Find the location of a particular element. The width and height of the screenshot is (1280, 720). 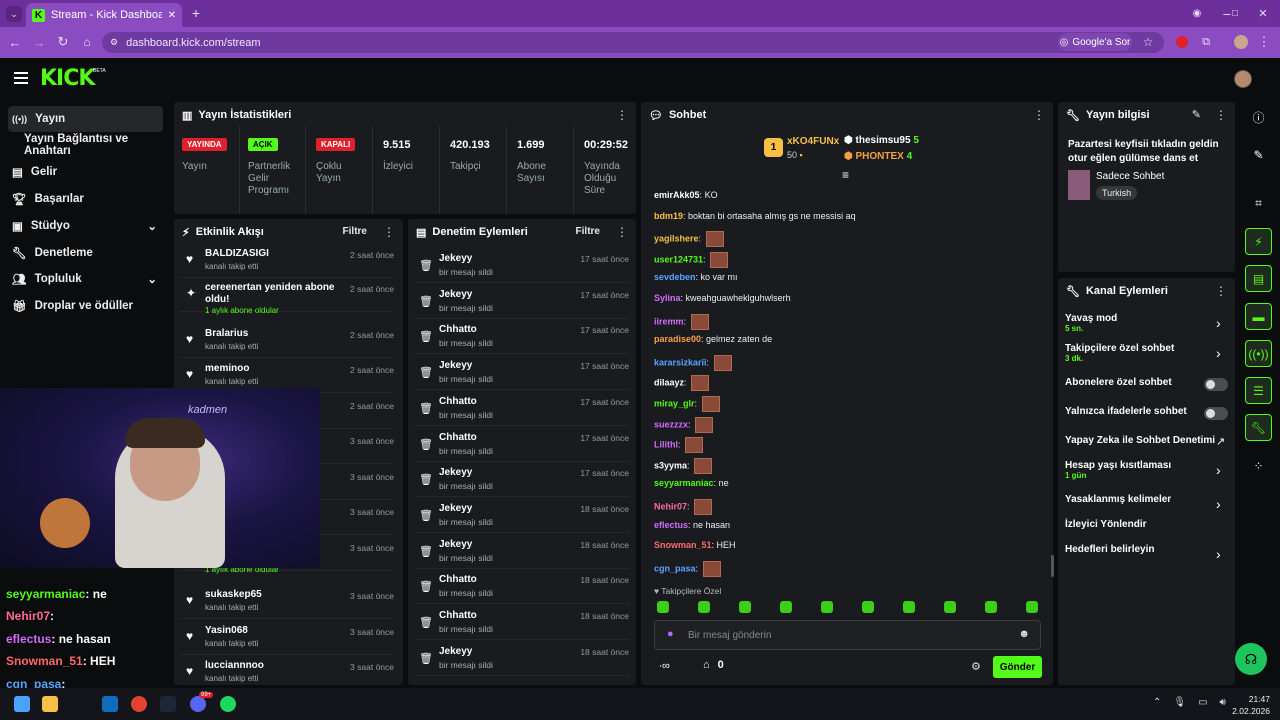

edit-pencil-icon: ✎ is located at coordinates (1196, 114).